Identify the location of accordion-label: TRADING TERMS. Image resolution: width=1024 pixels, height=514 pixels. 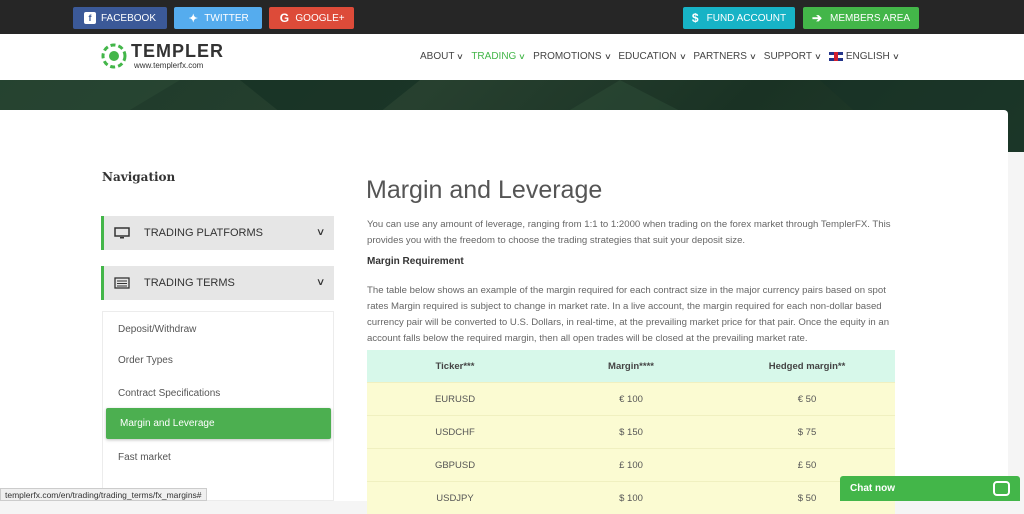
(189, 283).